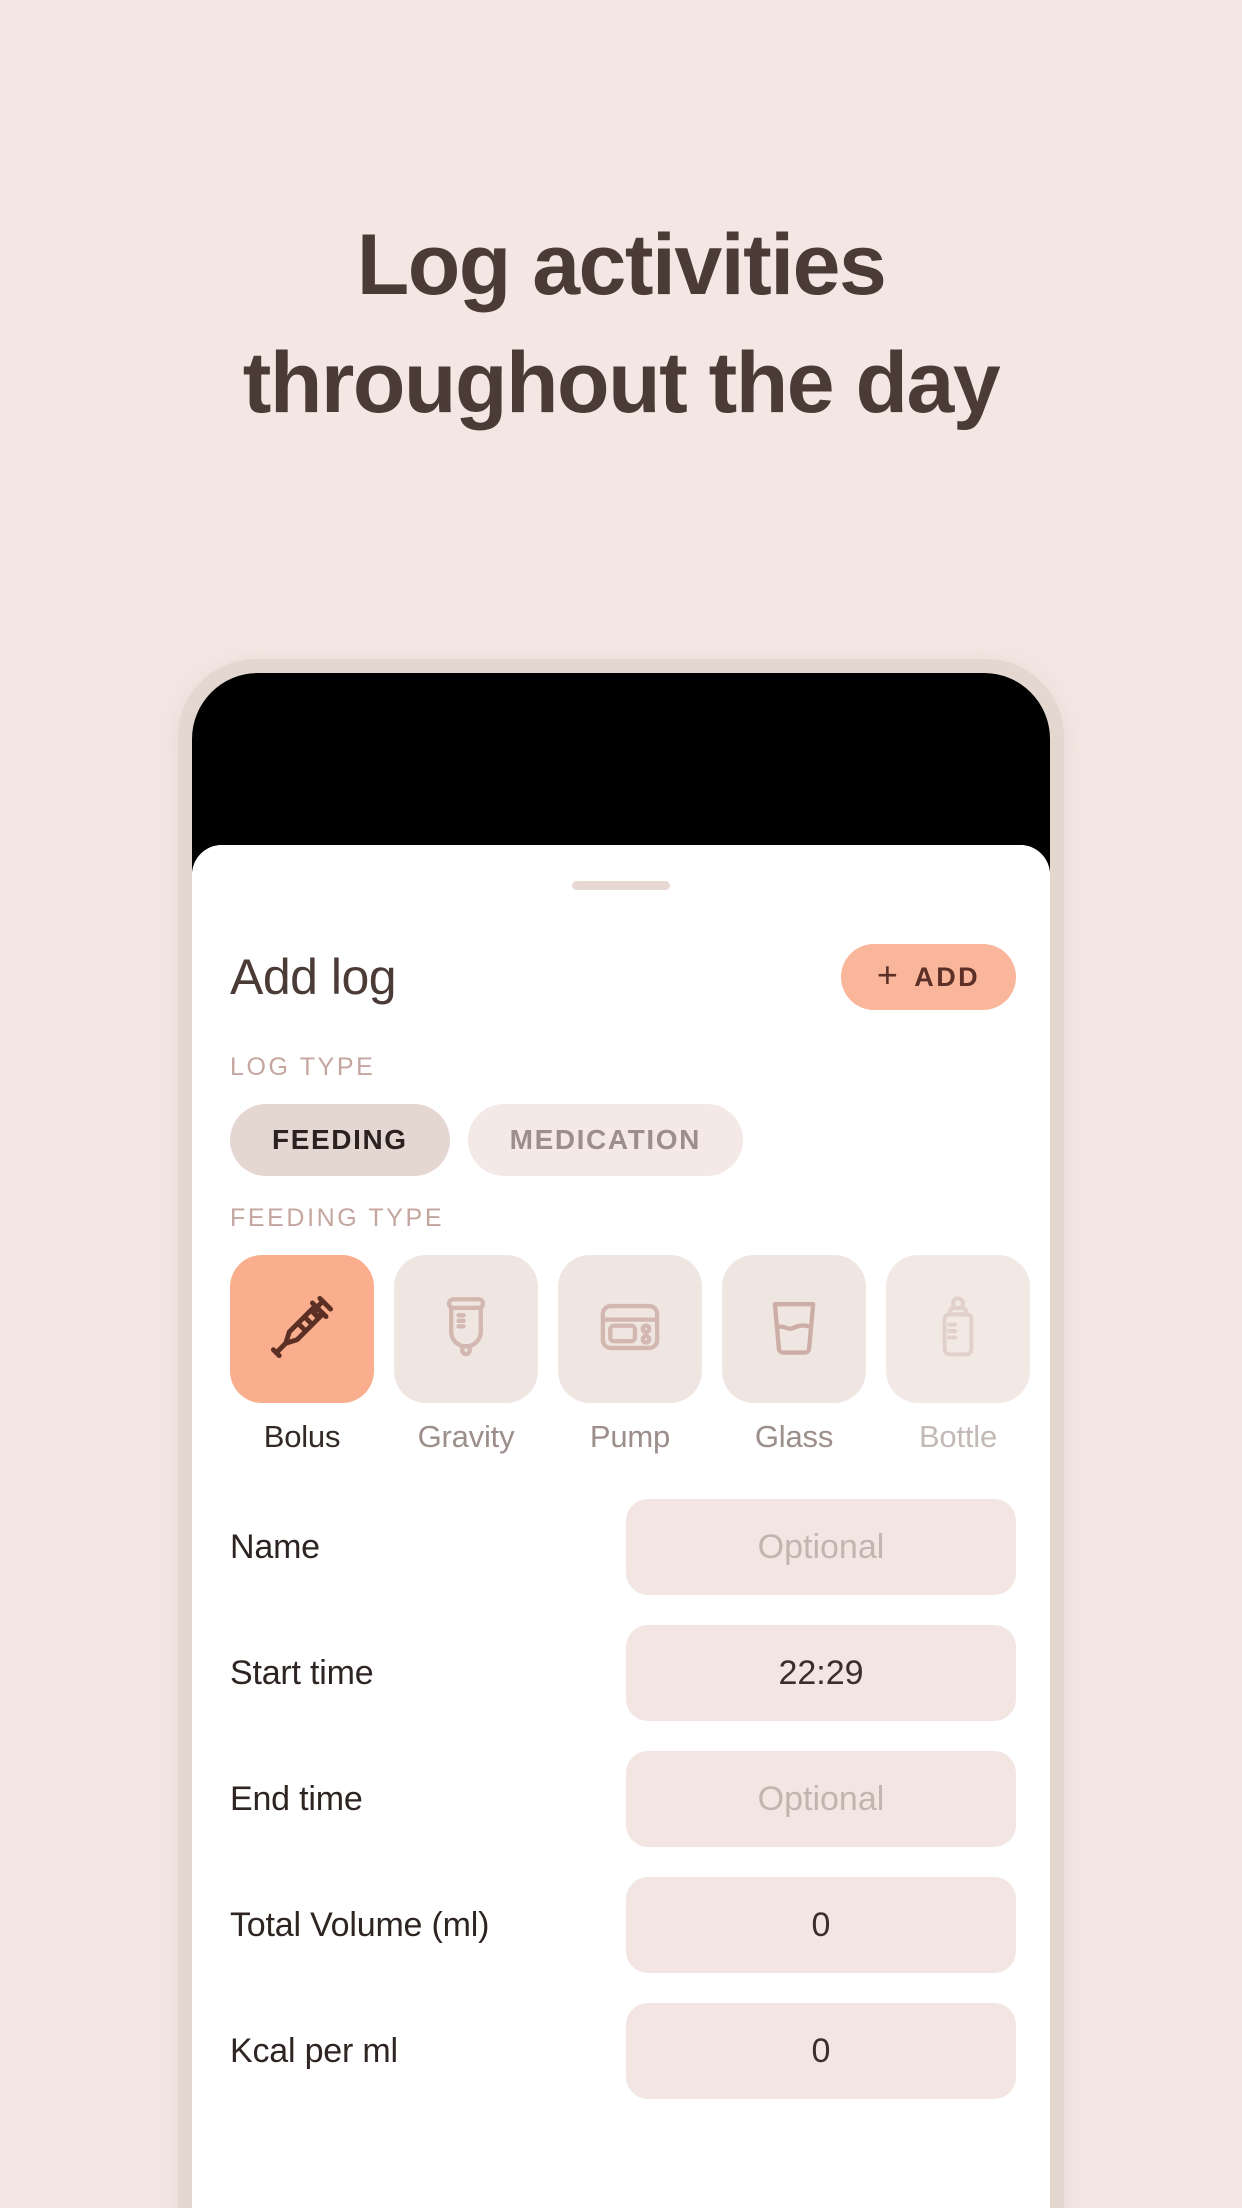 The width and height of the screenshot is (1242, 2208). I want to click on form-label-start-time: Start time, so click(302, 1672).